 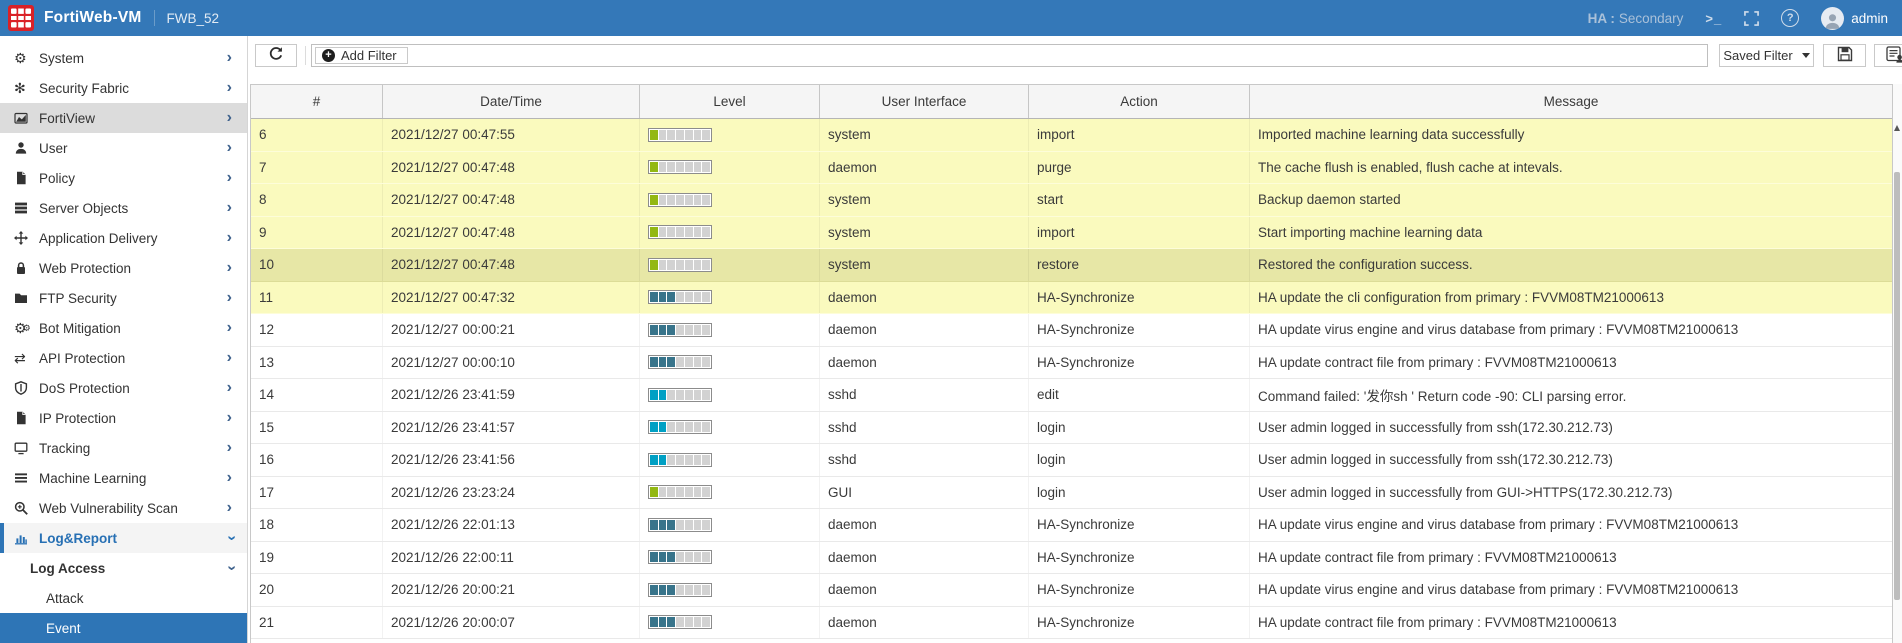 I want to click on sidebar-item-fortiview: FortiView ›, so click(x=123, y=118).